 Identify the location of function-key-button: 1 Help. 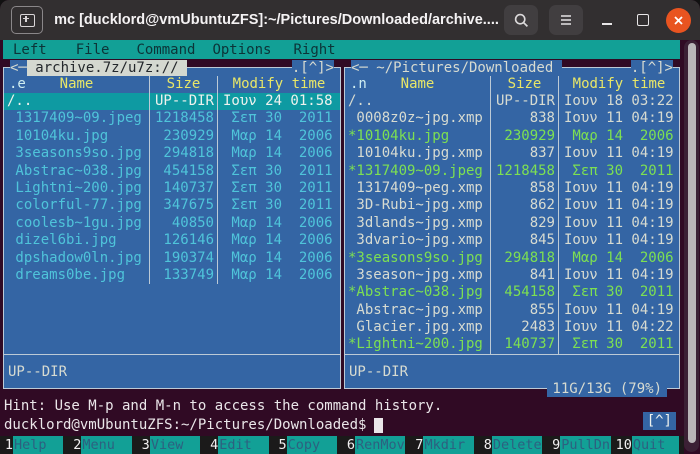
(34, 445).